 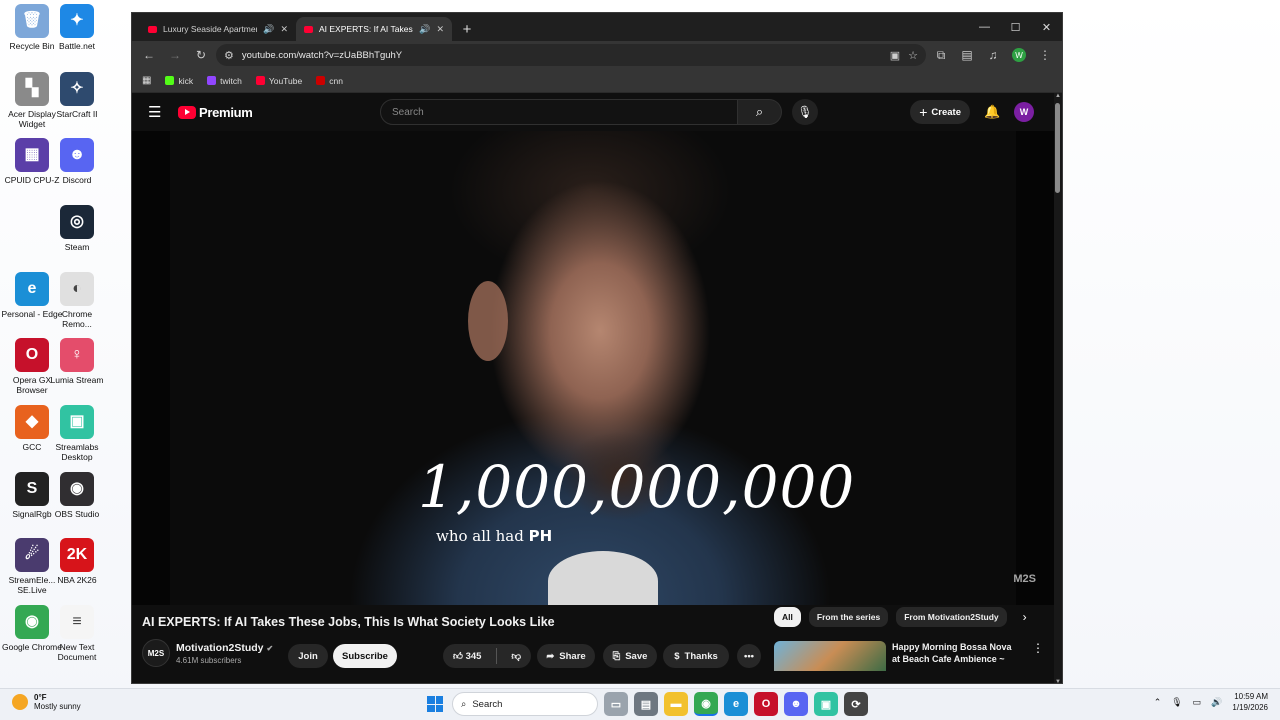 I want to click on site-info-icon: ⚙, so click(x=229, y=55).